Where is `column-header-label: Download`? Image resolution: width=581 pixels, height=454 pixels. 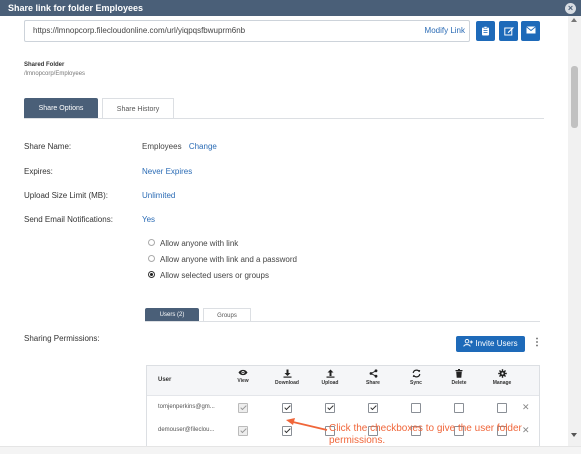
column-header-label: Download is located at coordinates (287, 383).